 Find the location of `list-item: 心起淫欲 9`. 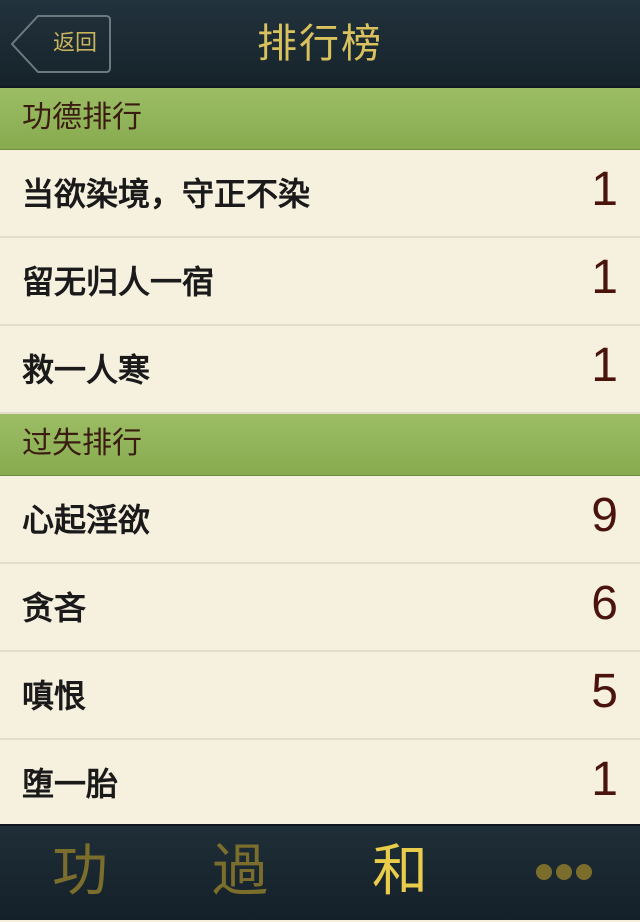

list-item: 心起淫欲 9 is located at coordinates (320, 520).